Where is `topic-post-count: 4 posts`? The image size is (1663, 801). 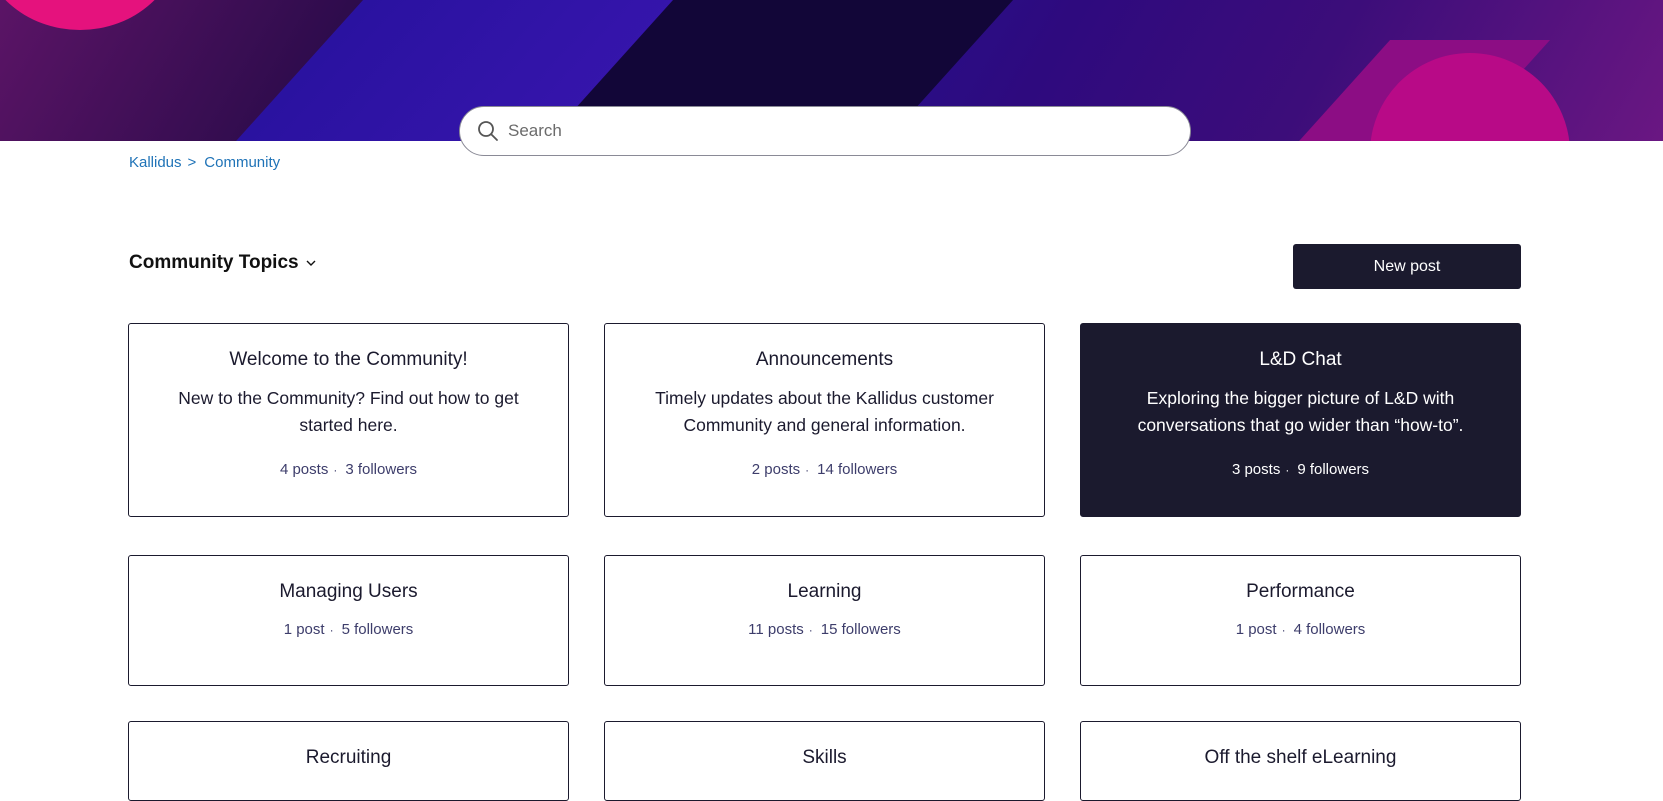 topic-post-count: 4 posts is located at coordinates (304, 469).